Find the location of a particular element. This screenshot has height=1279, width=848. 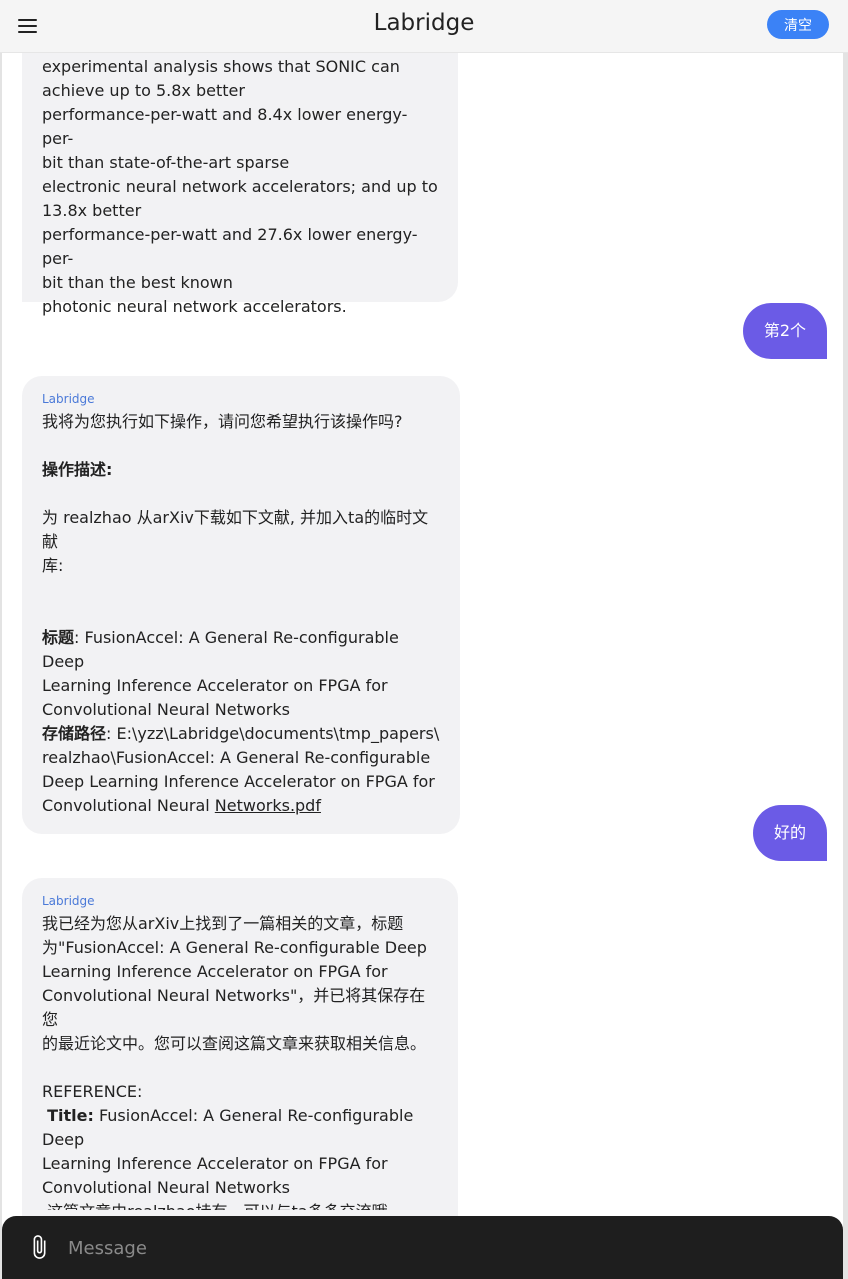

message-line: photonic neural network accelerators. is located at coordinates (194, 306).